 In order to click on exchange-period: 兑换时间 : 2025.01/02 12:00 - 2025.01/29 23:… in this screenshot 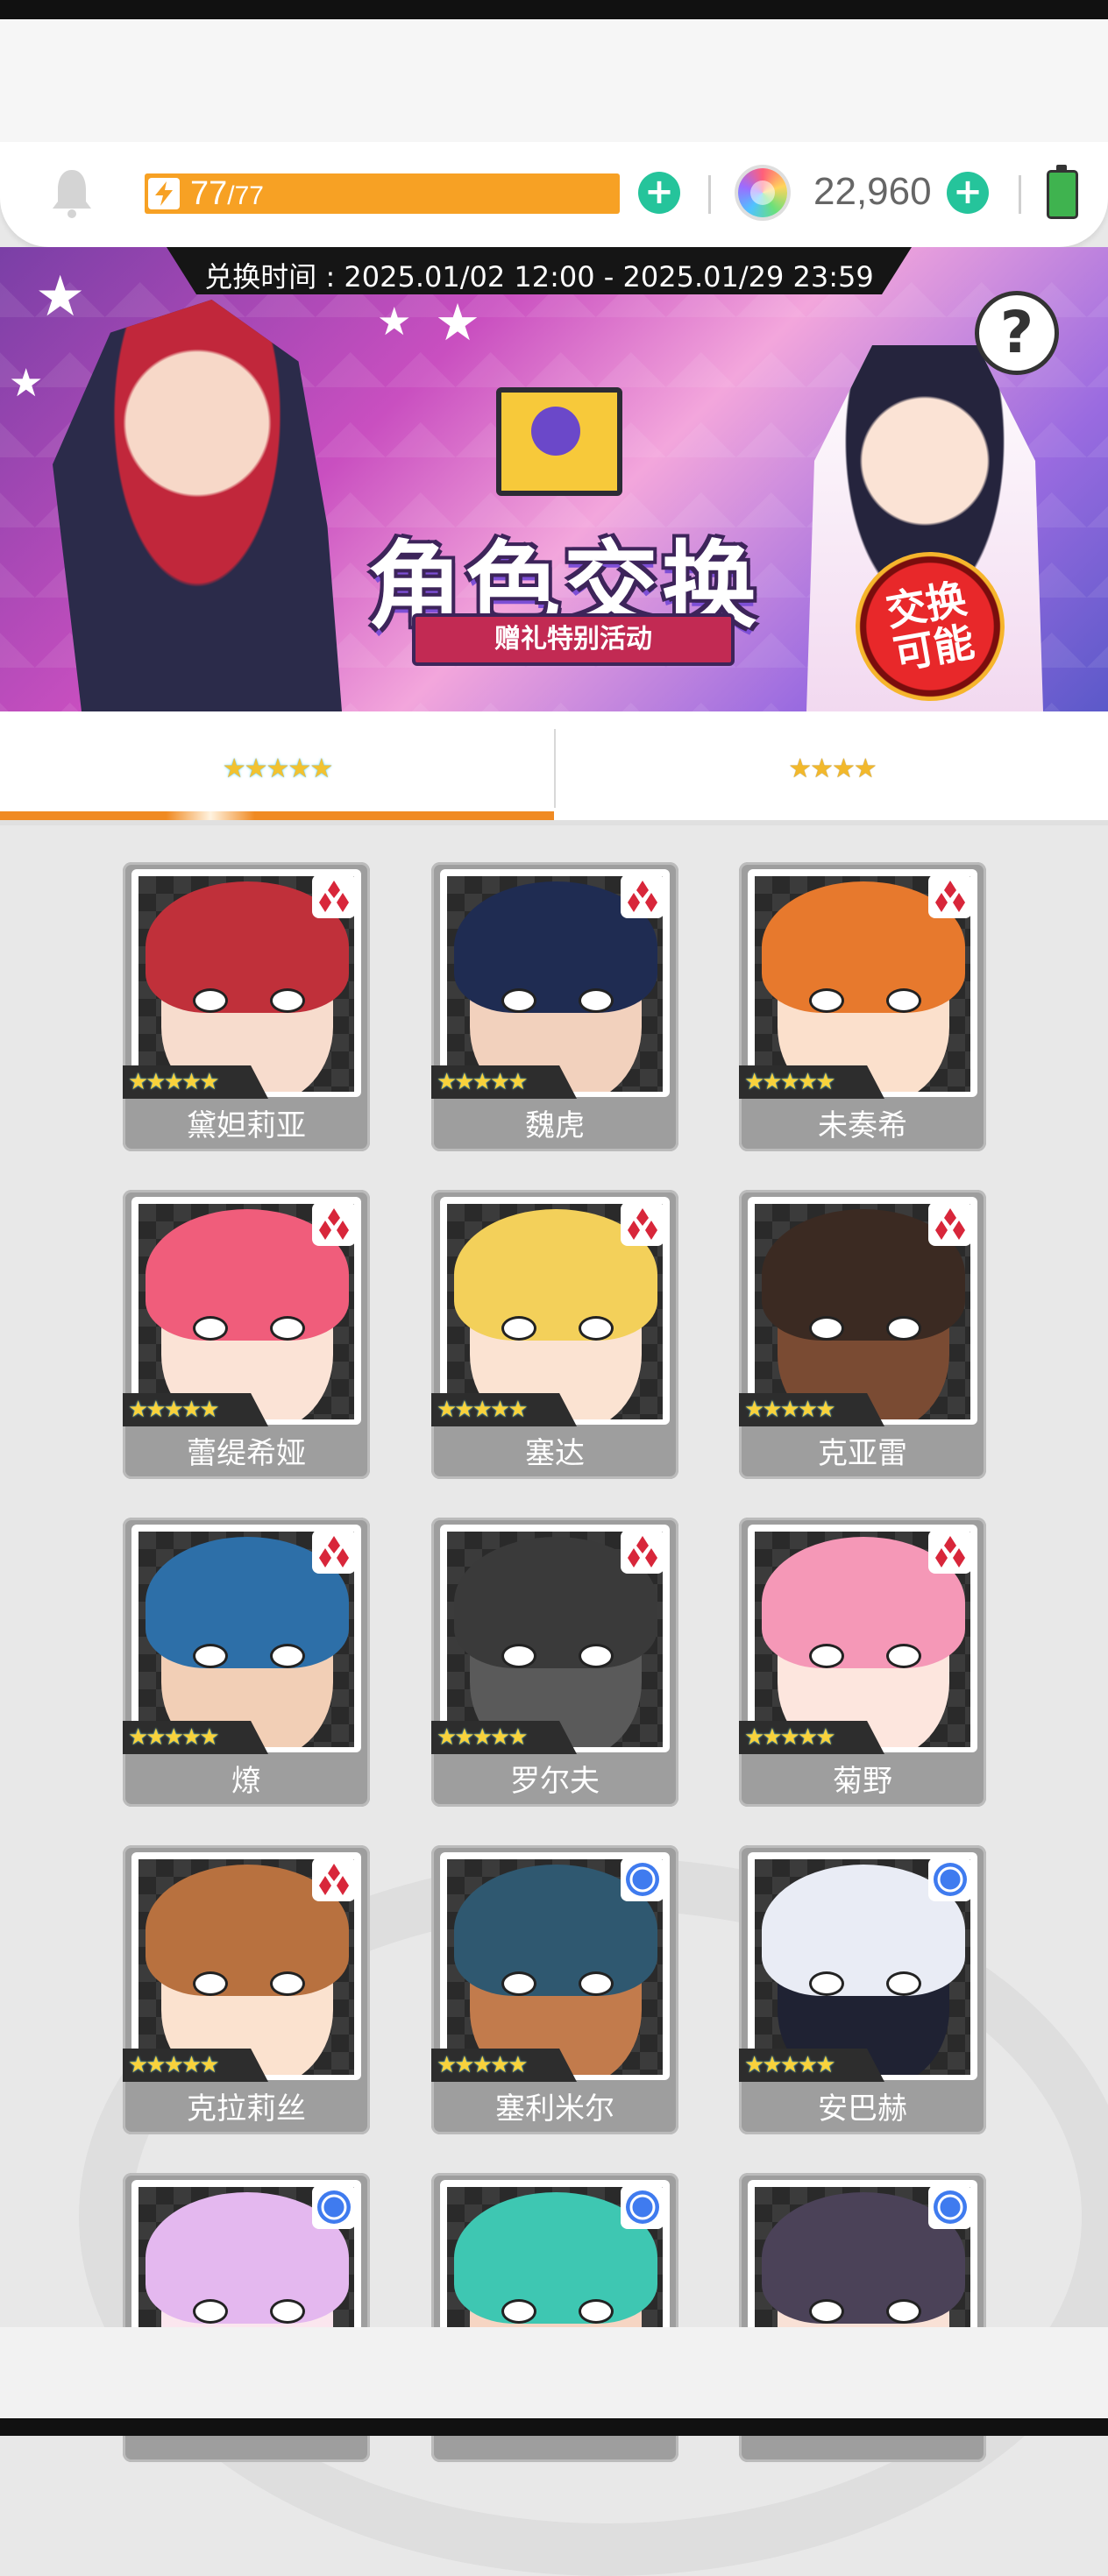, I will do `click(539, 277)`.